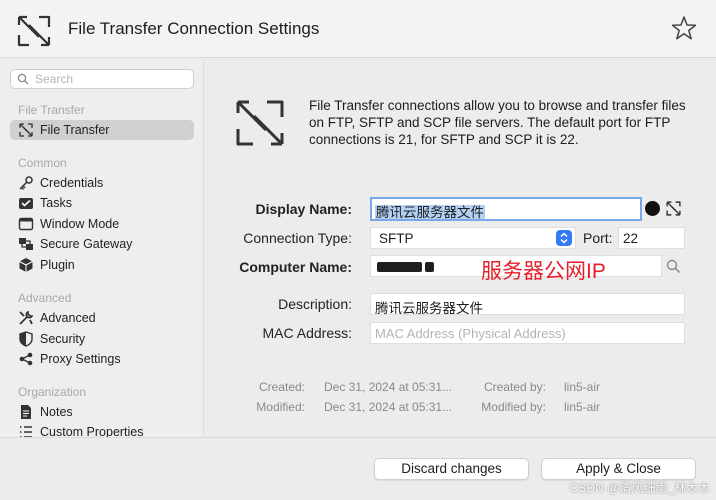  What do you see at coordinates (307, 333) in the screenshot?
I see `mac-address-label: MAC Address:` at bounding box center [307, 333].